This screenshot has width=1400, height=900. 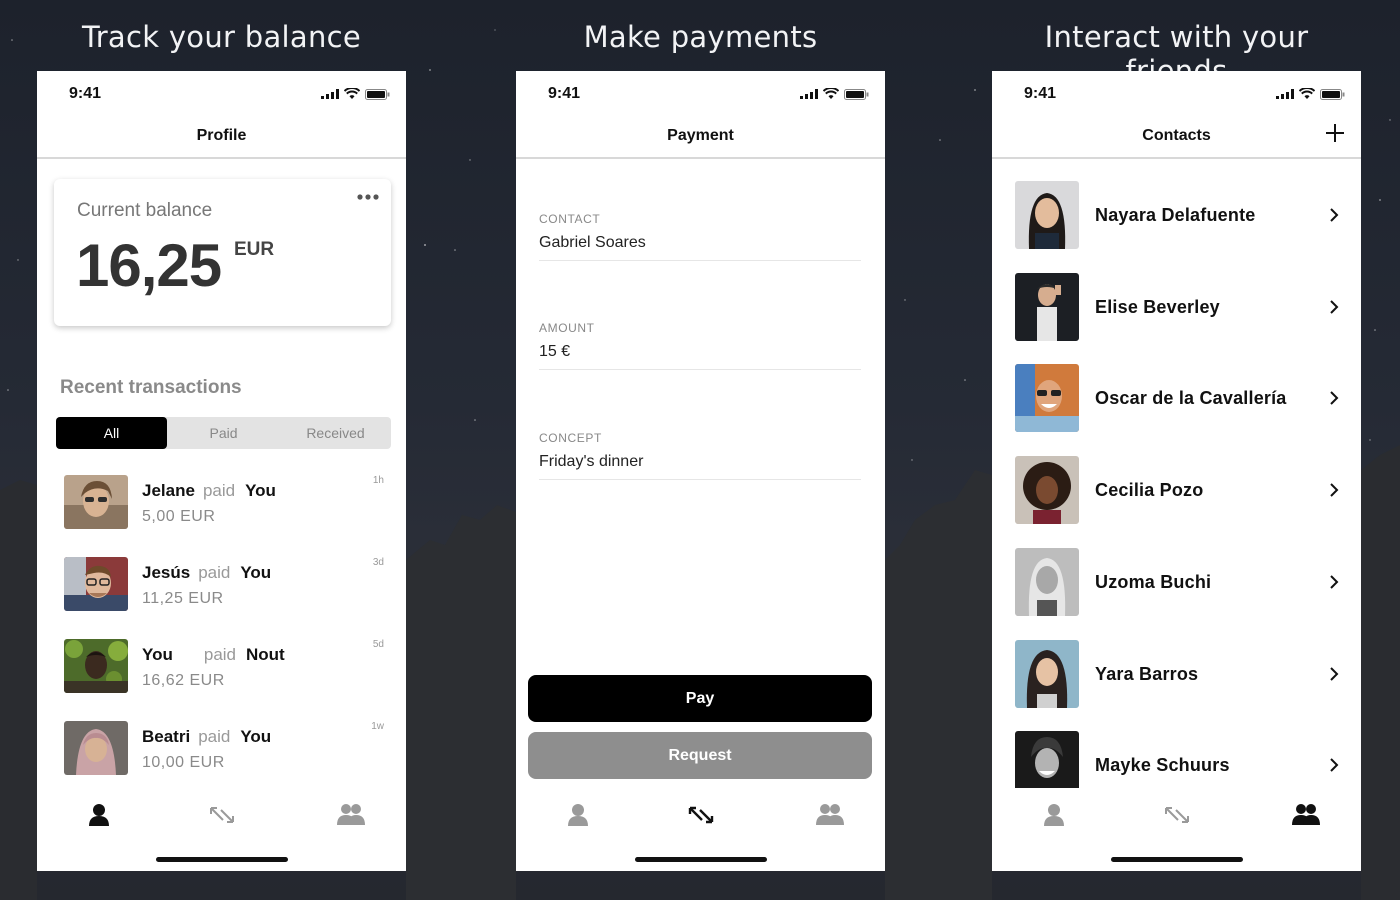 What do you see at coordinates (1335, 133) in the screenshot?
I see `plus-icon` at bounding box center [1335, 133].